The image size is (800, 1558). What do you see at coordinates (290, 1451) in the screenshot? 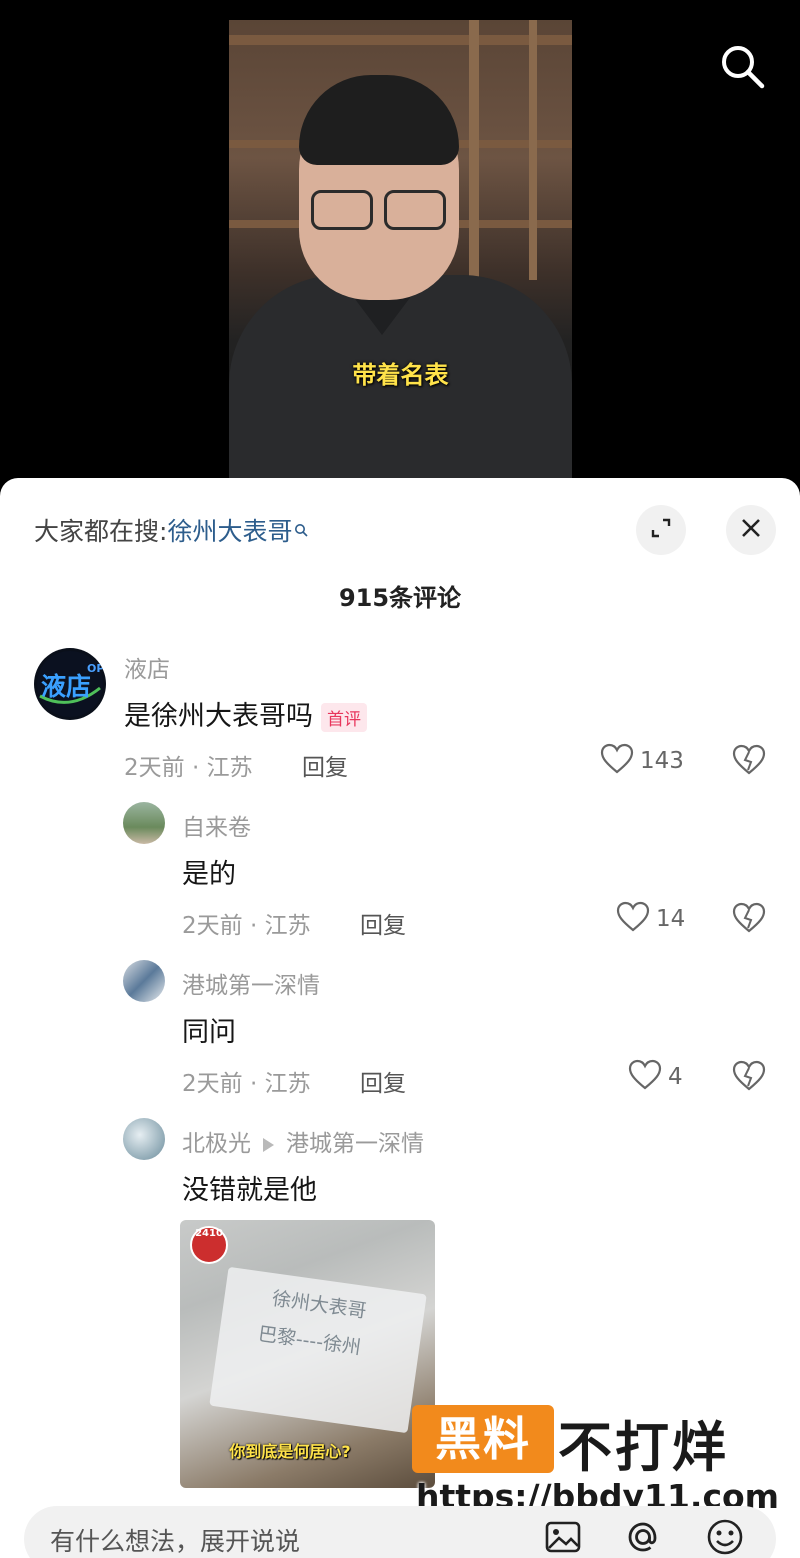
I see `image-caption: 你到底是何居心?` at bounding box center [290, 1451].